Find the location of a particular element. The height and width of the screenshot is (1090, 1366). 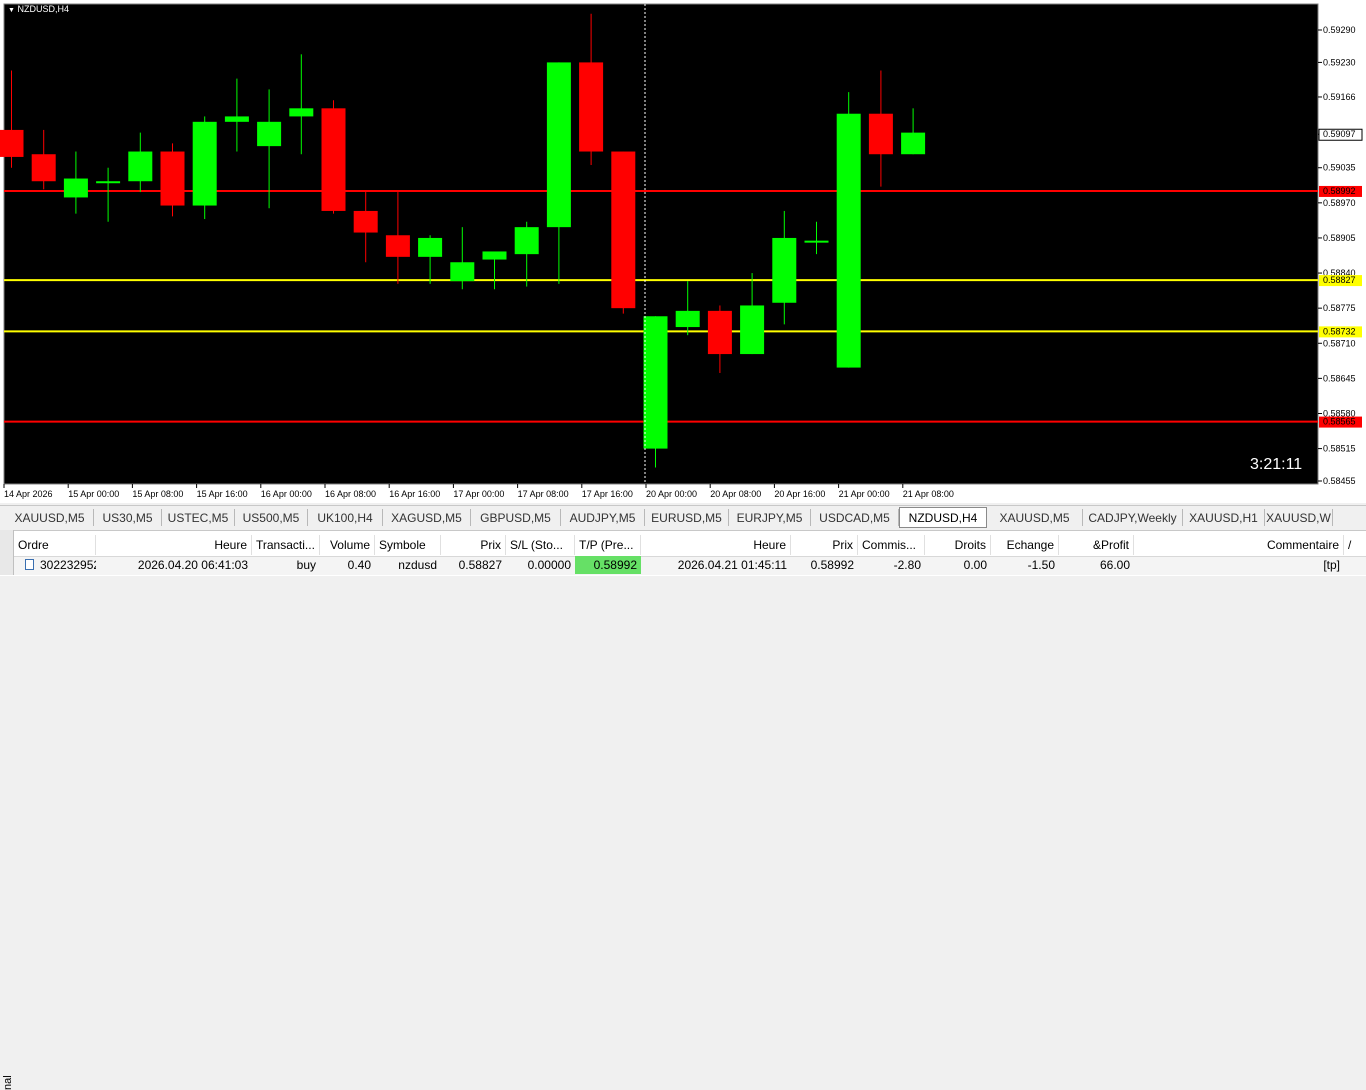

orders-column-header: &Profit is located at coordinates (1096, 545).